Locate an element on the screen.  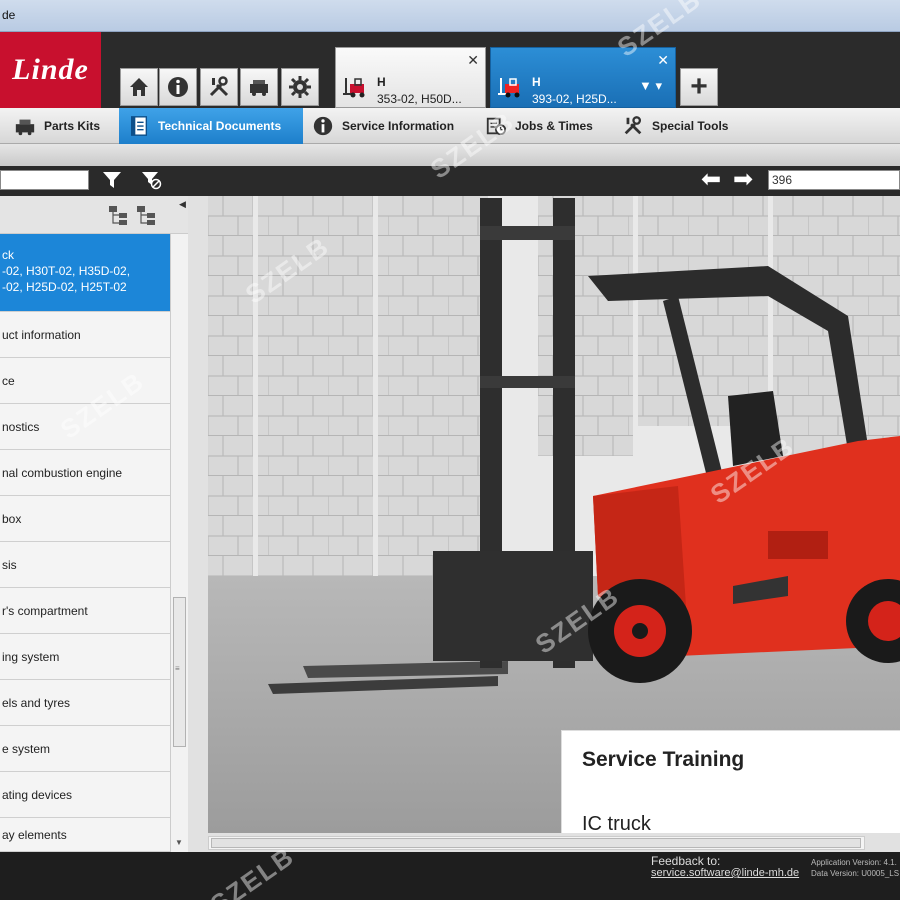
document-subtitle: IC truck is located at coordinates (616, 824).